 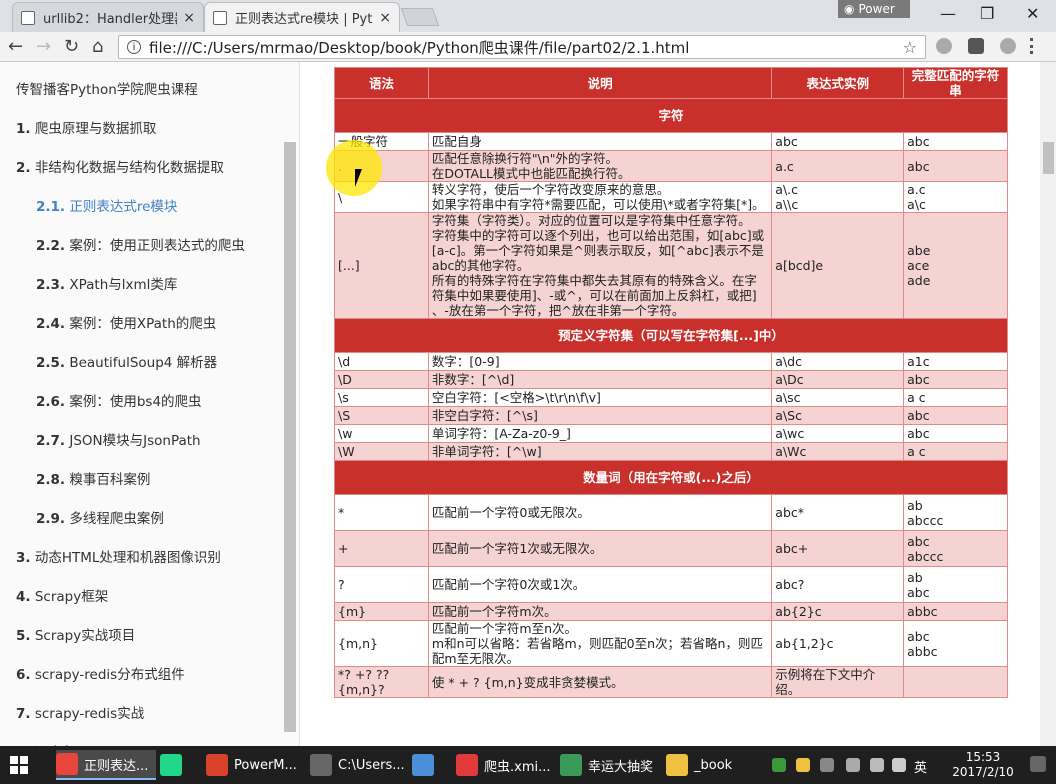 I want to click on syntax-cell: [...], so click(x=381, y=265).